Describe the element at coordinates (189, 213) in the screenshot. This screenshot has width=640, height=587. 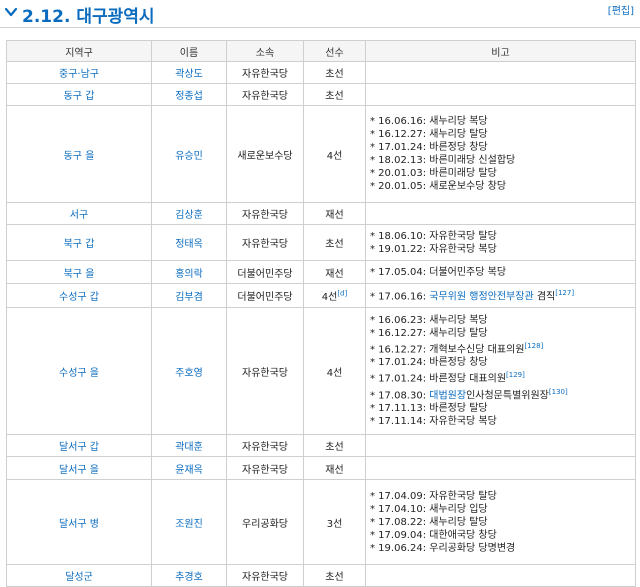
I see `member-name-link: 김상훈` at that location.